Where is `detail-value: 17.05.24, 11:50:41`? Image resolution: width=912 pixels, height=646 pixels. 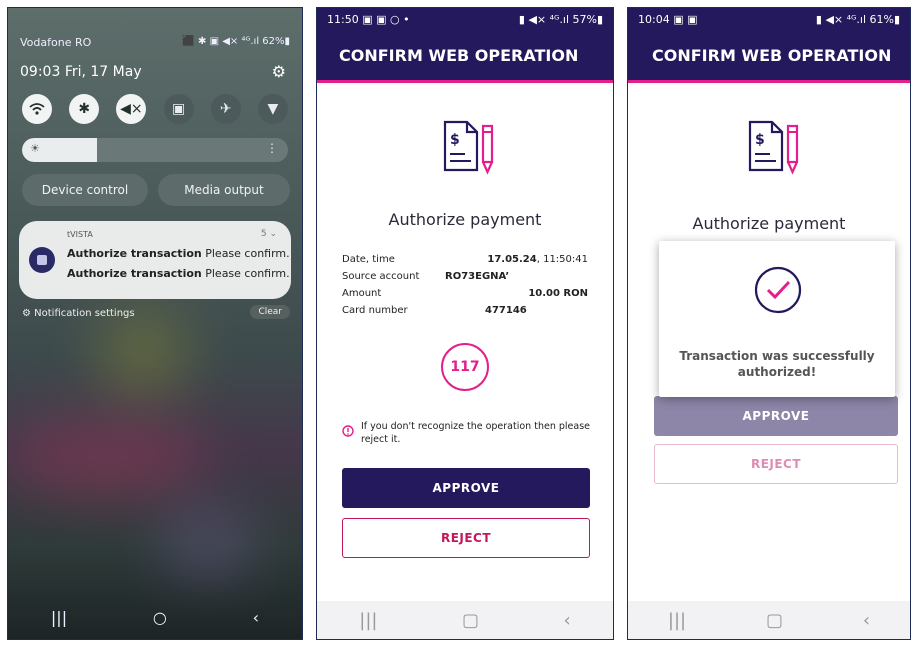 detail-value: 17.05.24, 11:50:41 is located at coordinates (537, 259).